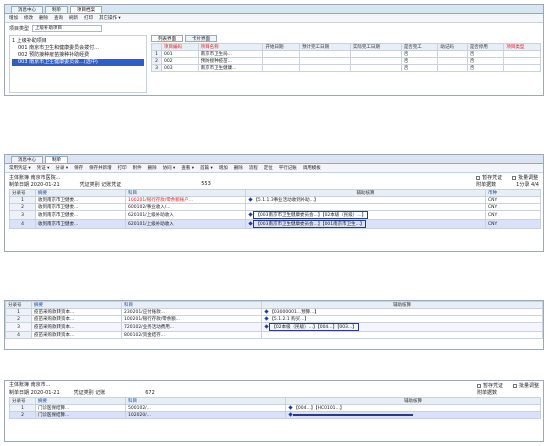 The image size is (554, 446). What do you see at coordinates (402, 327) in the screenshot?
I see `cell-aux: 【02本级（民级）...】【004...】【003...】` at bounding box center [402, 327].